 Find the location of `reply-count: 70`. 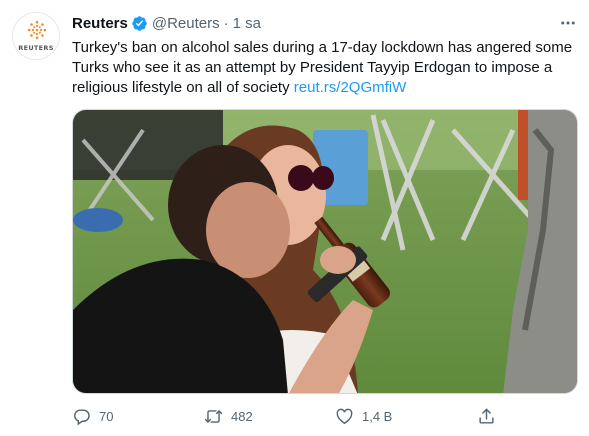

reply-count: 70 is located at coordinates (106, 416).